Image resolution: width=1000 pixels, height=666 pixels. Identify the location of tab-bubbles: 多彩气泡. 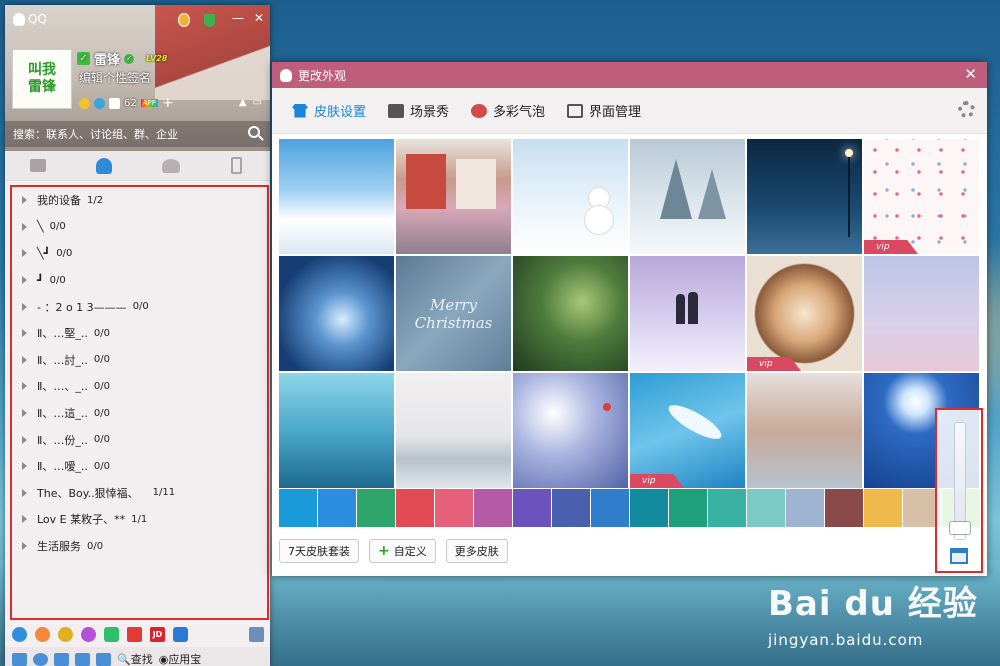
(508, 110).